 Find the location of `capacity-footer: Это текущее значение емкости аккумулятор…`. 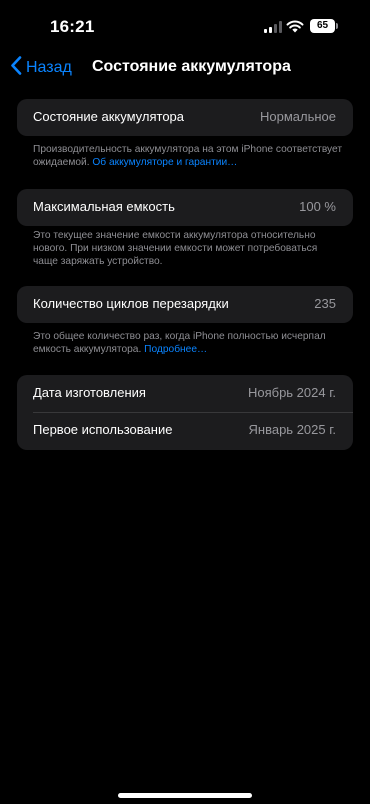

capacity-footer: Это текущее значение емкости аккумулятор… is located at coordinates (175, 248).